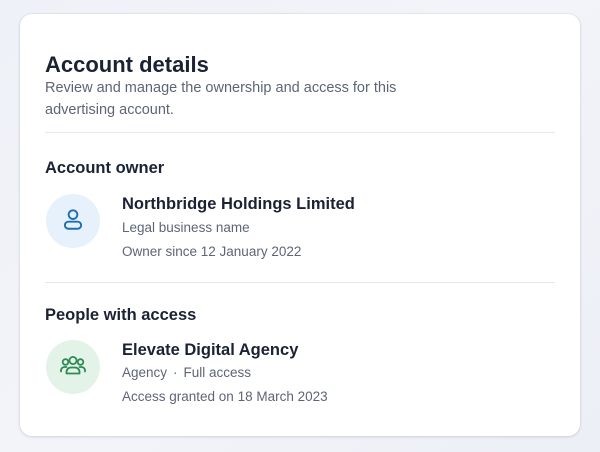 This screenshot has width=600, height=452. I want to click on card-title: Account details, so click(127, 64).